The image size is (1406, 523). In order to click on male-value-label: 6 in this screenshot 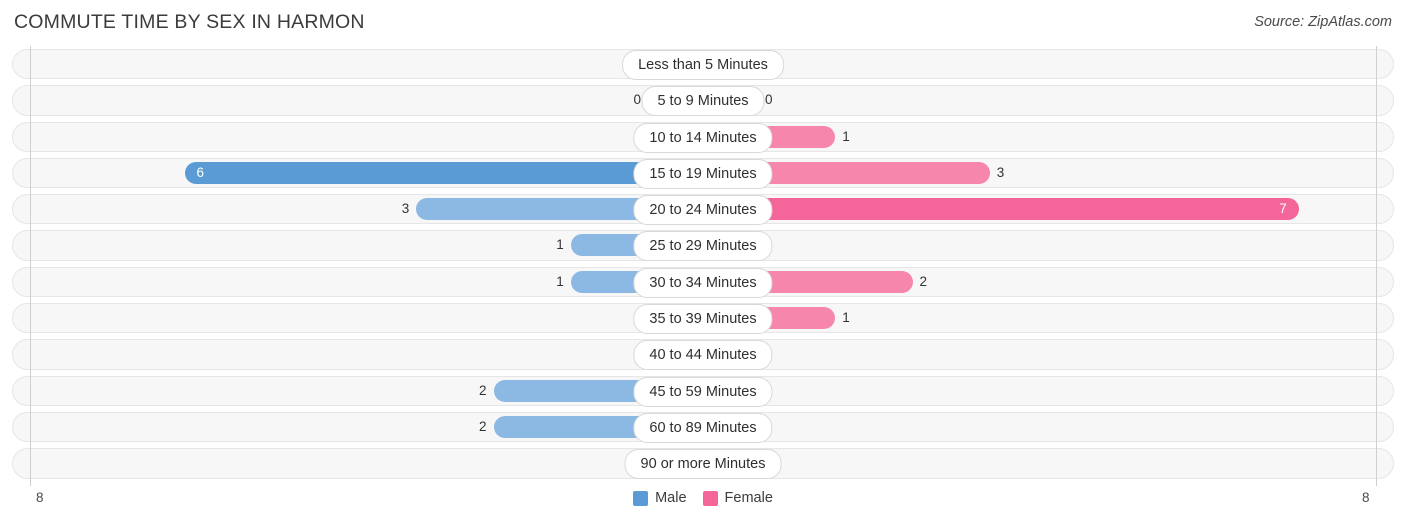, I will do `click(200, 172)`.